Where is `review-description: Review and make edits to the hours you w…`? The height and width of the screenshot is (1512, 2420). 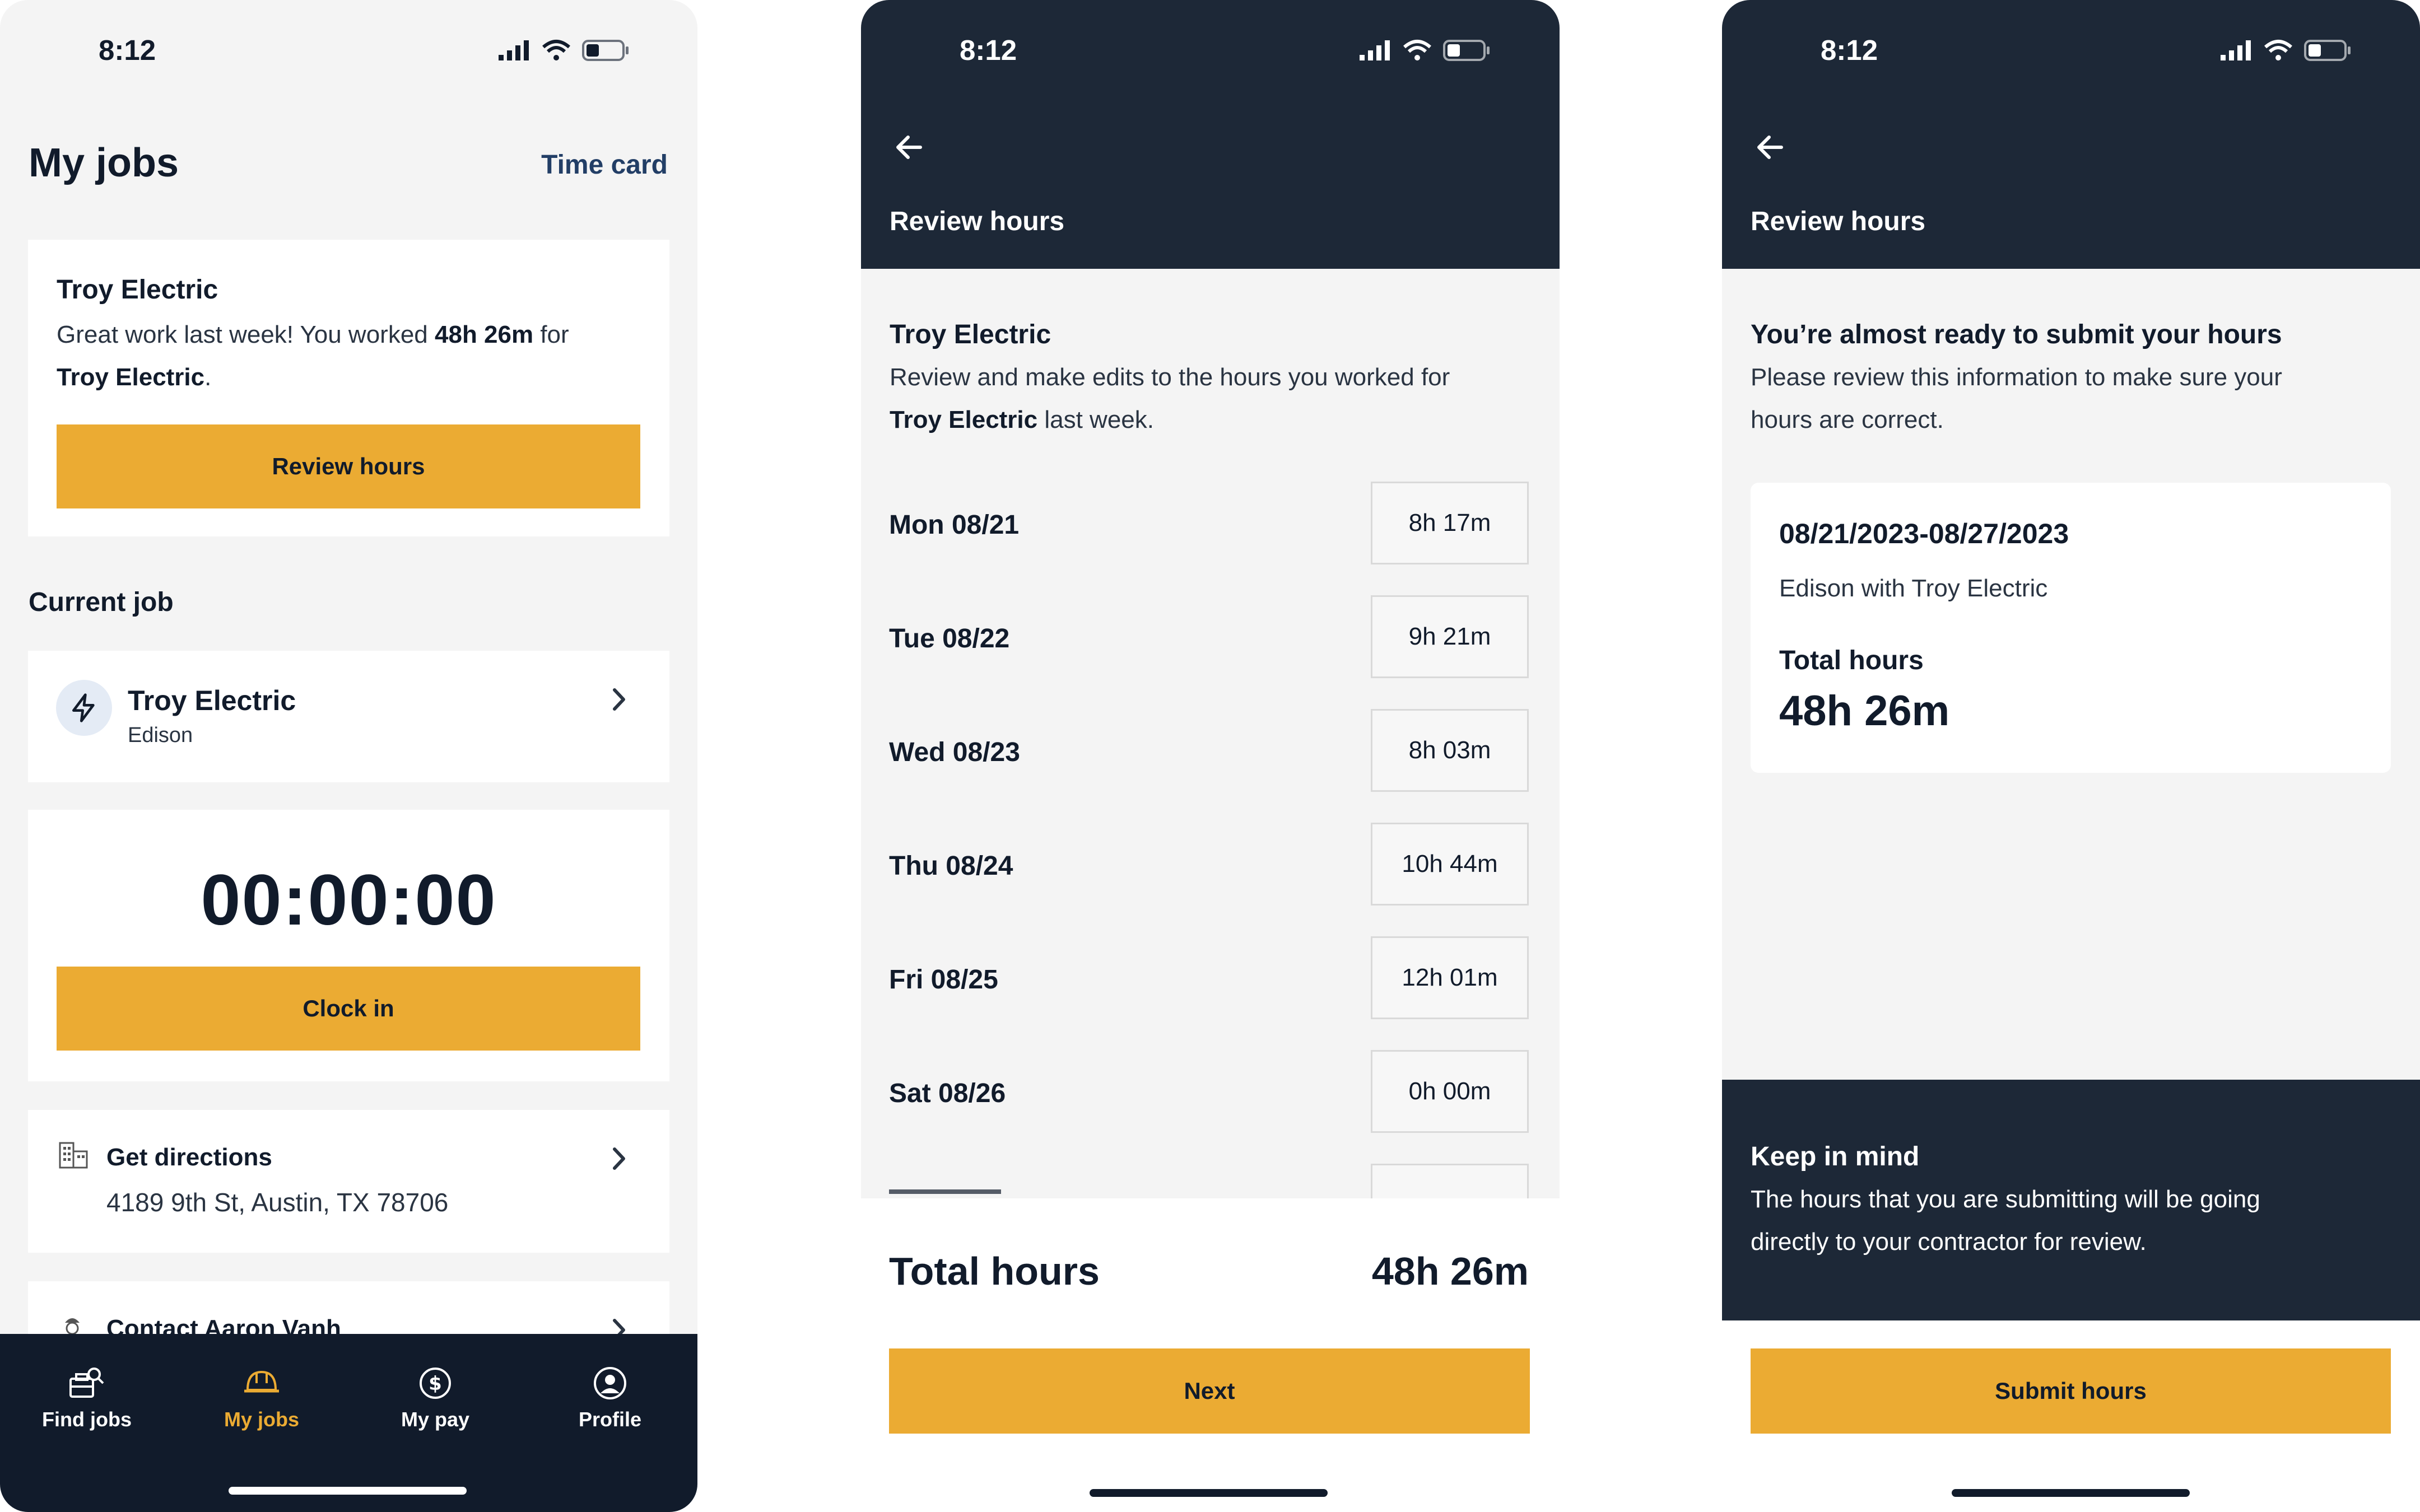
review-description: Review and make edits to the hours you w… is located at coordinates (1209, 399).